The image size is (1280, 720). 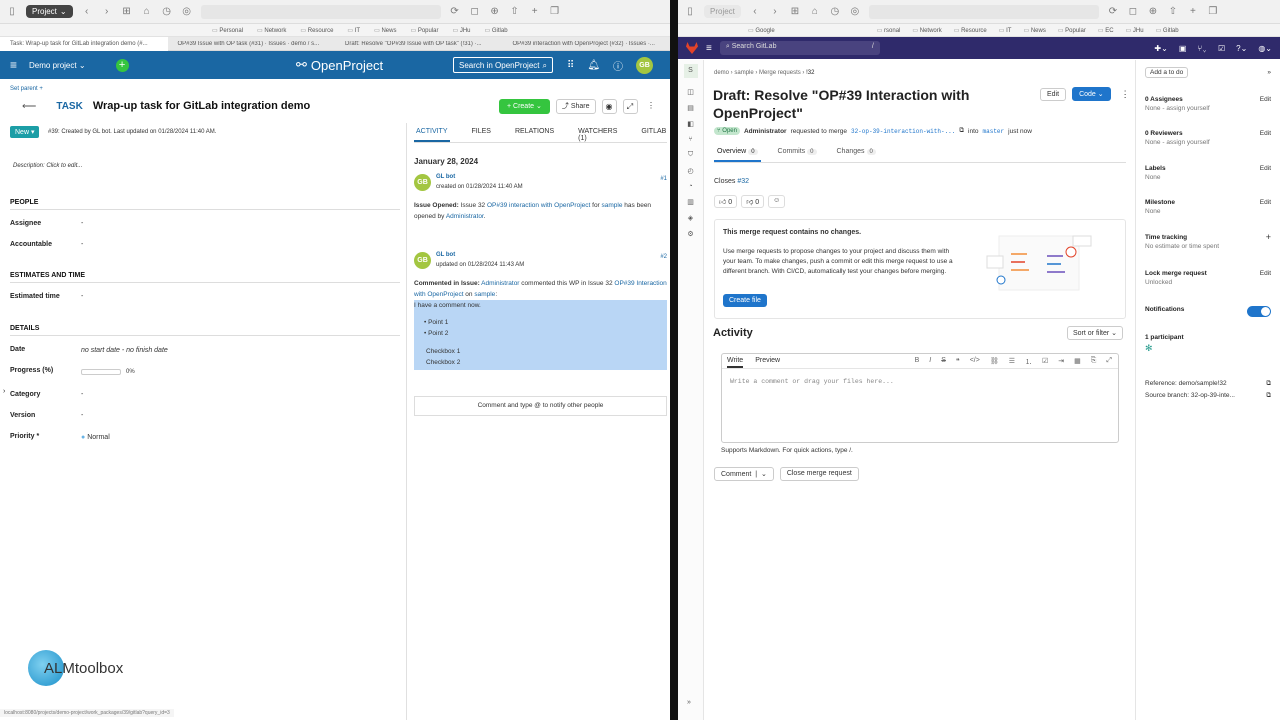 What do you see at coordinates (69, 106) in the screenshot?
I see `work-package-type: TASK` at bounding box center [69, 106].